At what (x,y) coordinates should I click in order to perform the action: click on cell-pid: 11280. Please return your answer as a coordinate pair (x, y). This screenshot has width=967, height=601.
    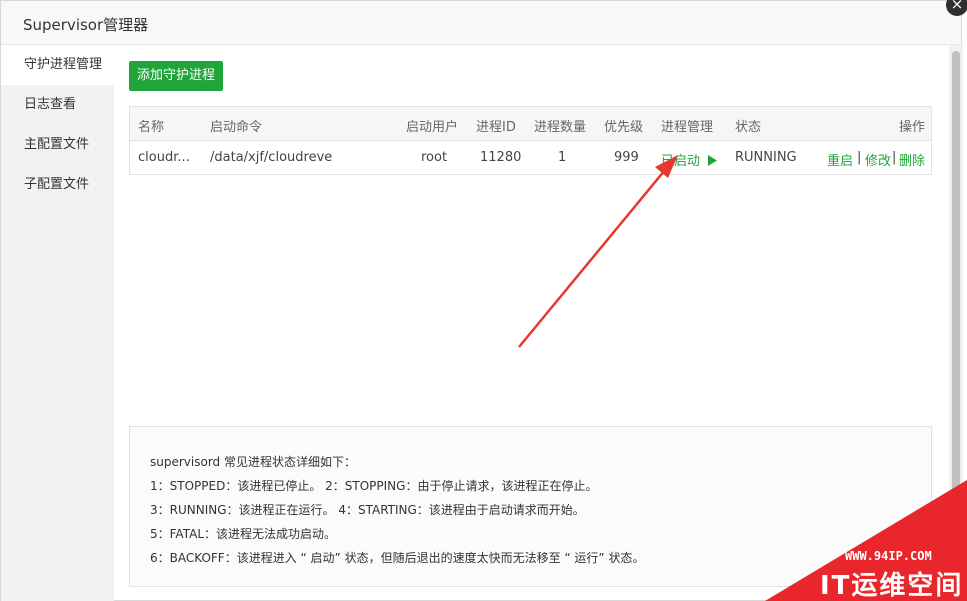
    Looking at the image, I should click on (501, 157).